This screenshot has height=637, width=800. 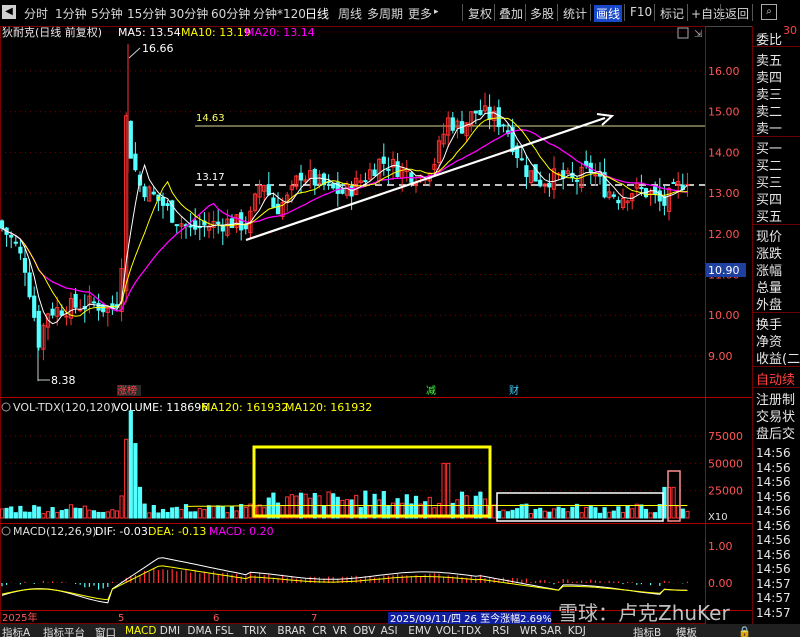 What do you see at coordinates (230, 13) in the screenshot?
I see `tab-60min: 60分钟` at bounding box center [230, 13].